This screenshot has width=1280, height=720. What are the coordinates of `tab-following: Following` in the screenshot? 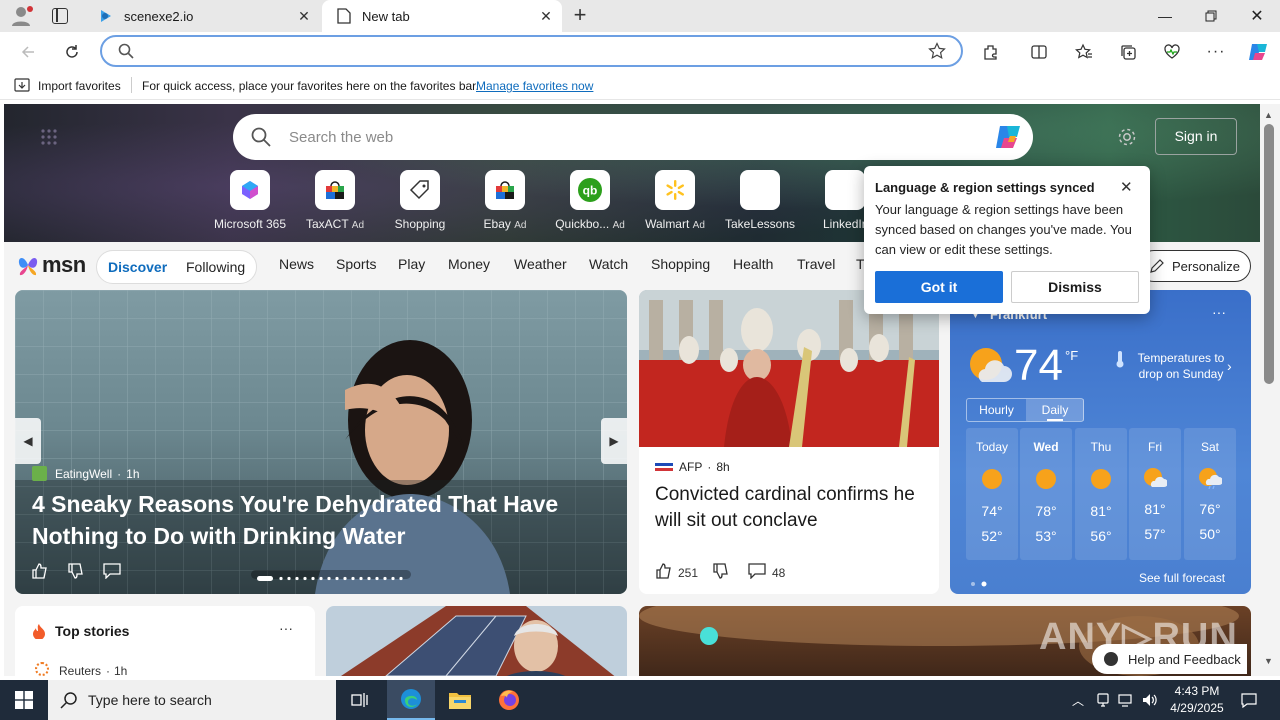 It's located at (215, 267).